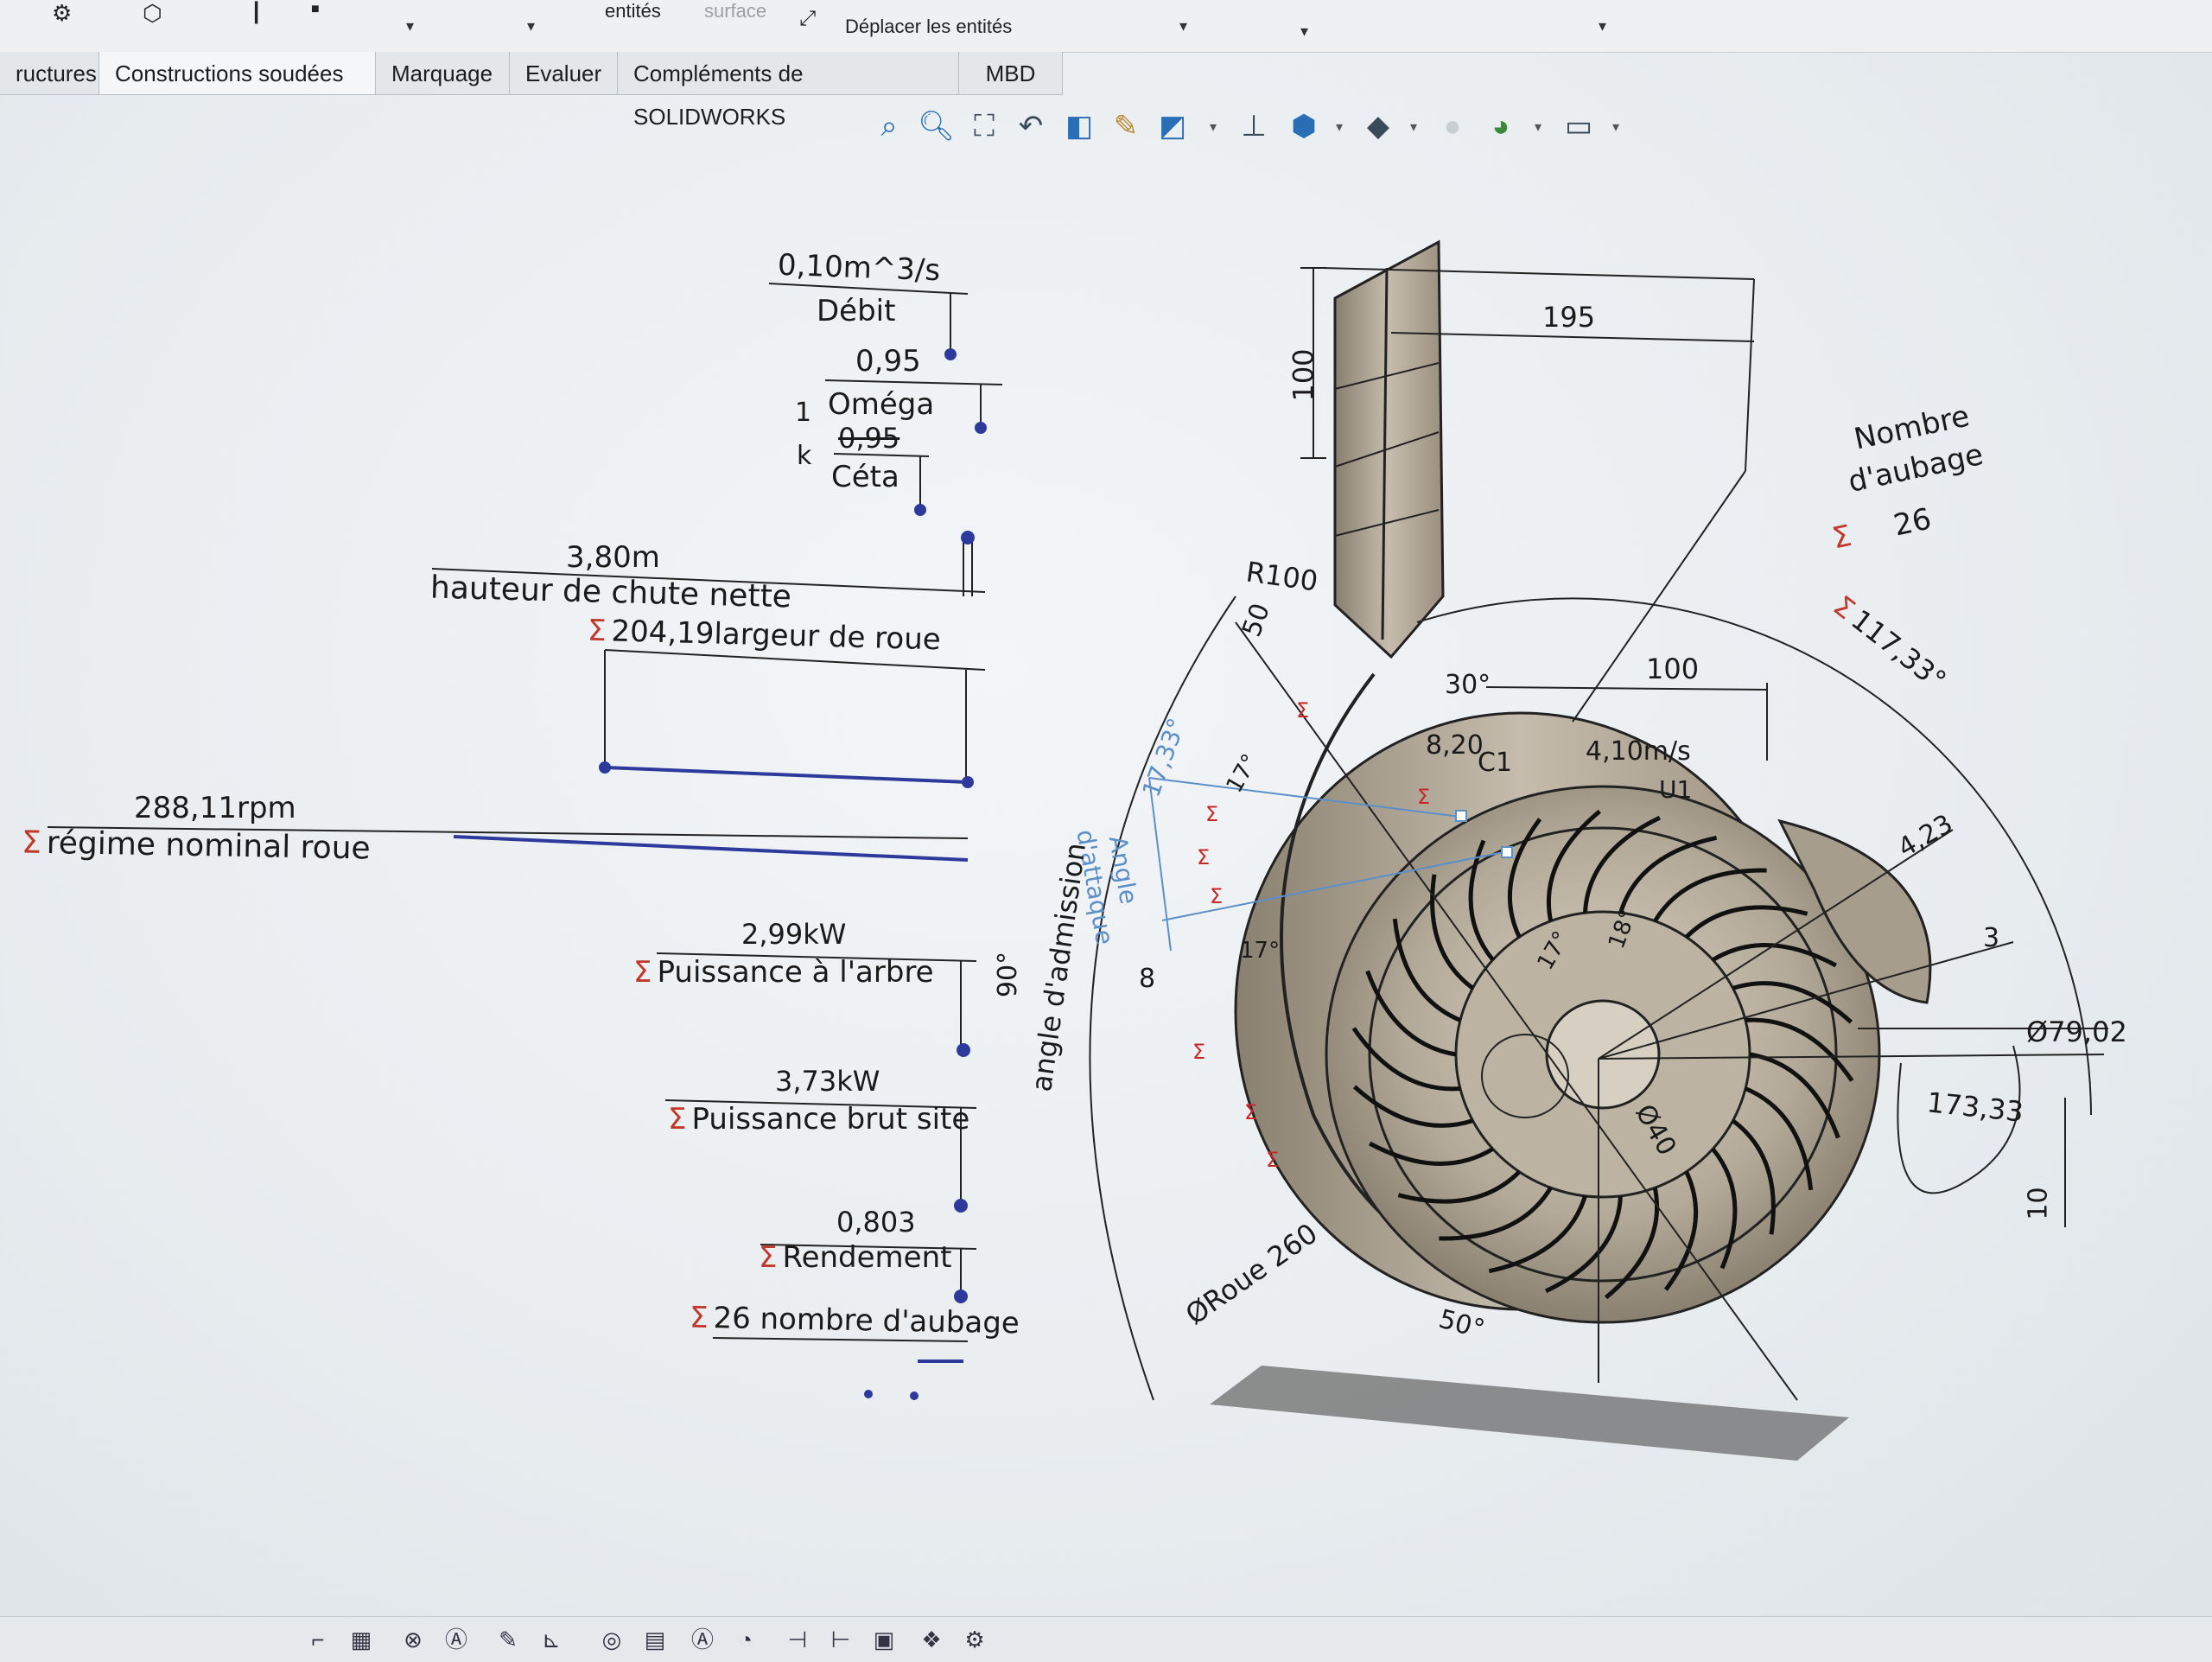 The height and width of the screenshot is (1662, 2212). What do you see at coordinates (1468, 685) in the screenshot?
I see `angle-30: 30°` at bounding box center [1468, 685].